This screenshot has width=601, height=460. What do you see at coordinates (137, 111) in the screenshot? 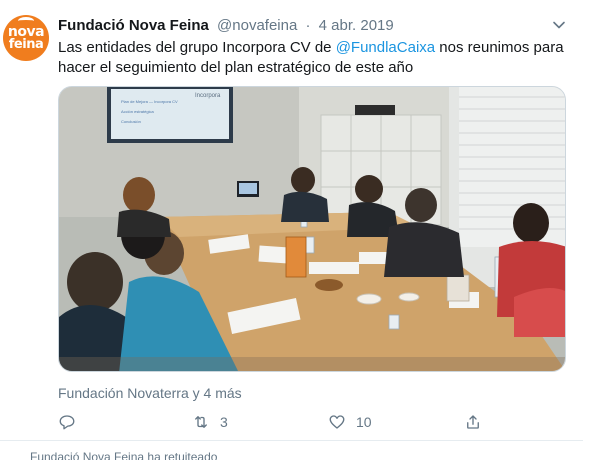
I see `slide-bullet: Acción estratégica` at bounding box center [137, 111].